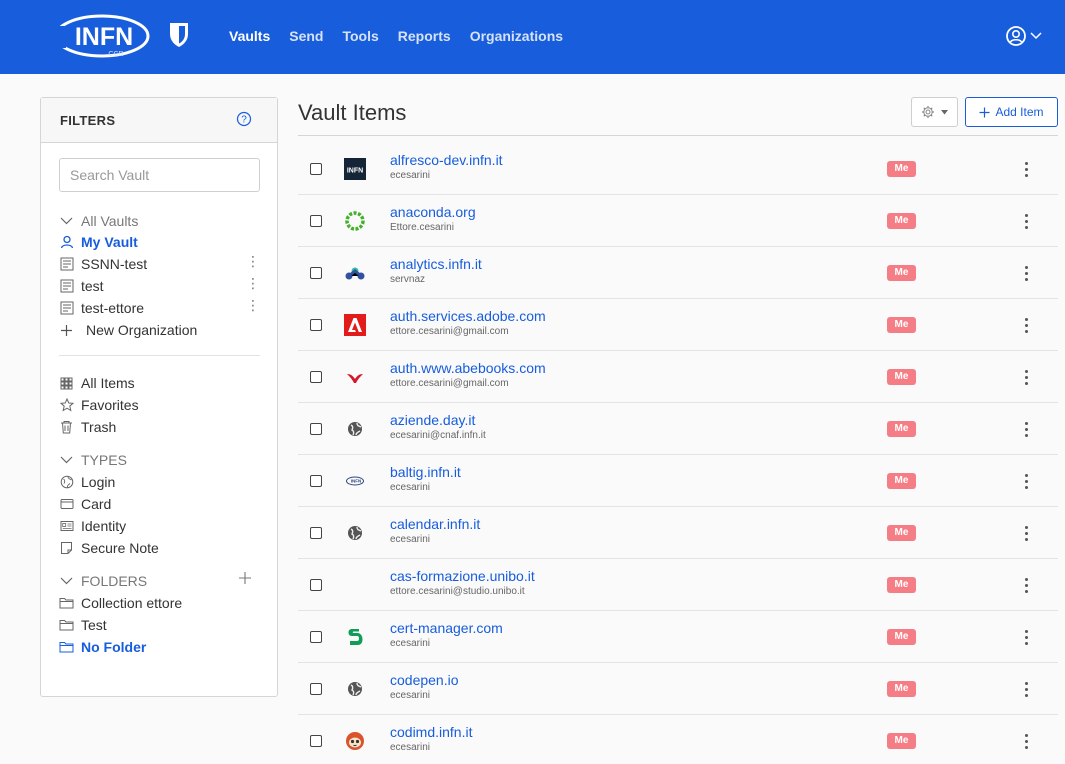 The height and width of the screenshot is (764, 1065). I want to click on types-toggle: TYPES, so click(93, 460).